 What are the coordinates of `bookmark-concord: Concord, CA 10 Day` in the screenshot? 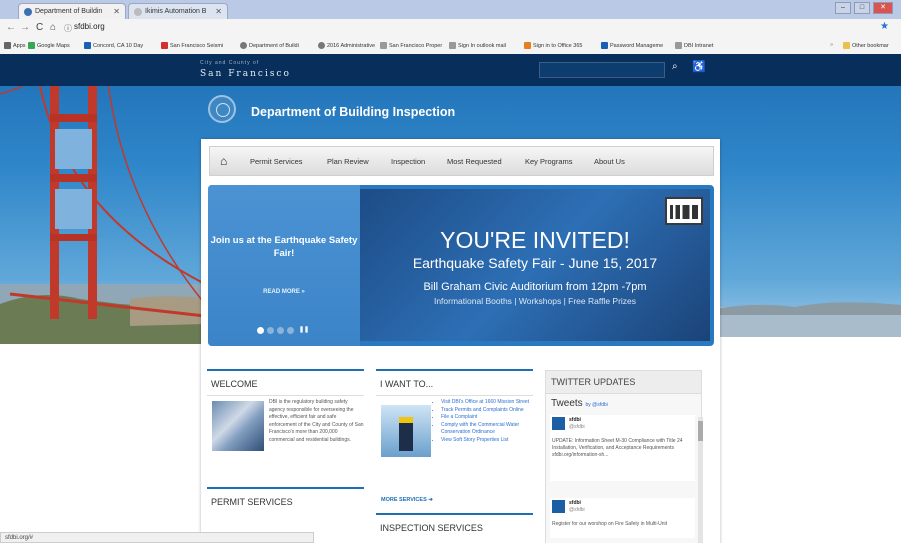 It's located at (113, 45).